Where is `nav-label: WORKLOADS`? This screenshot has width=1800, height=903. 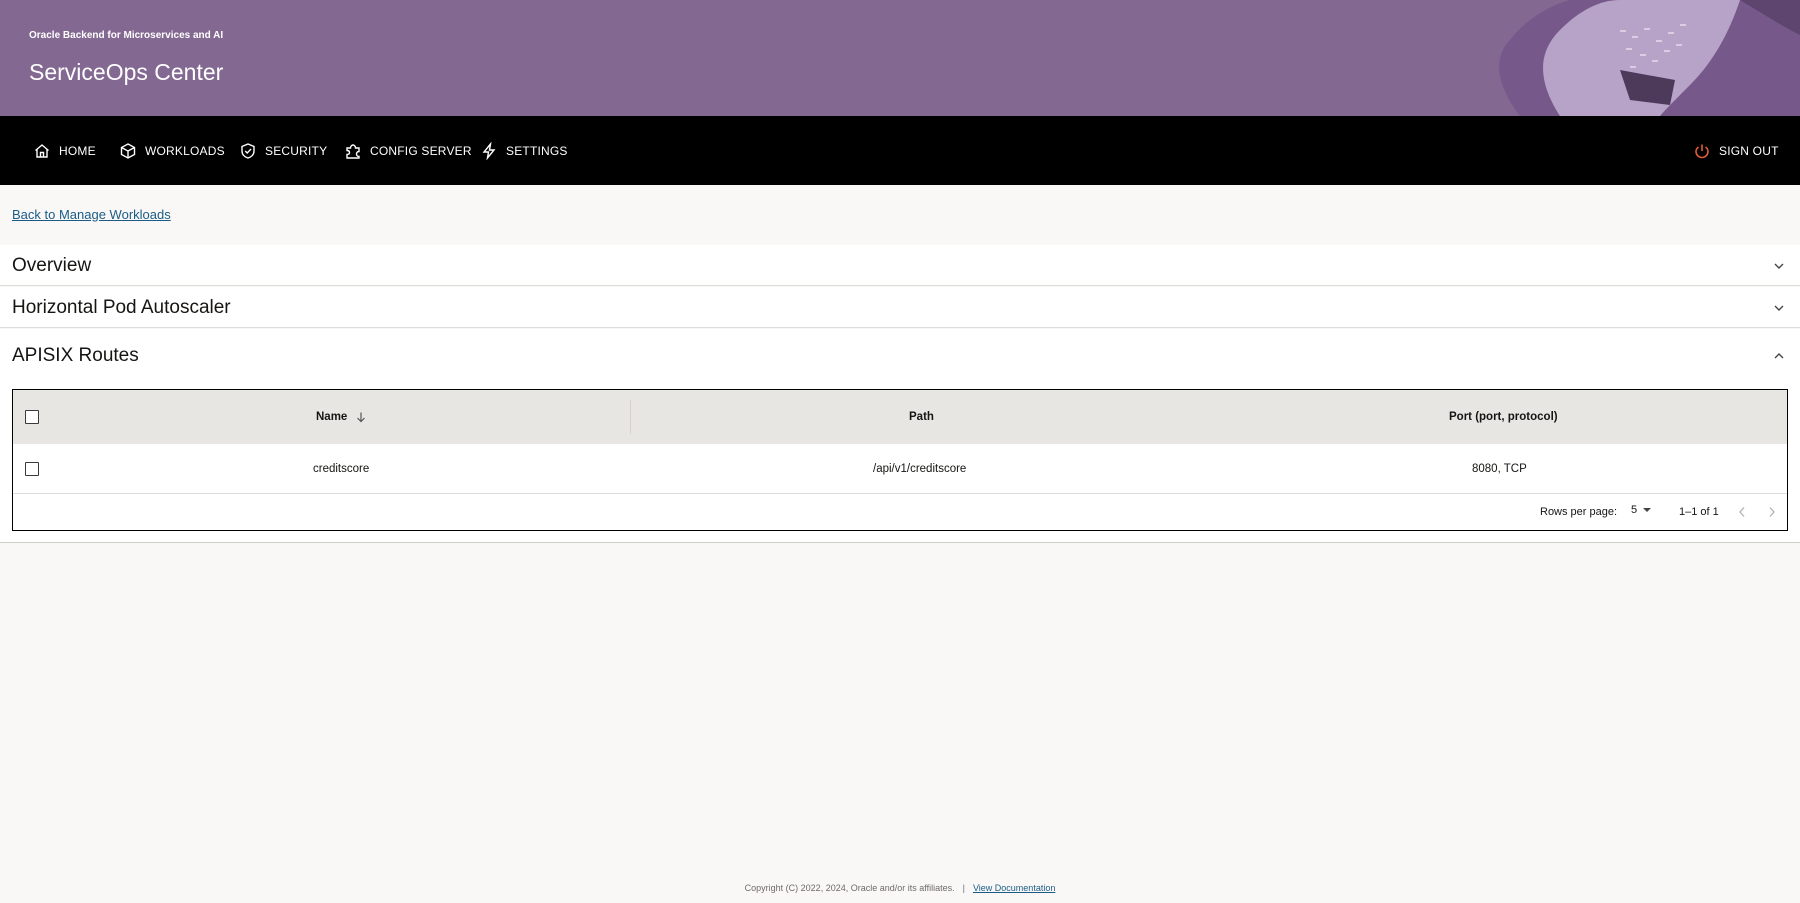
nav-label: WORKLOADS is located at coordinates (185, 150).